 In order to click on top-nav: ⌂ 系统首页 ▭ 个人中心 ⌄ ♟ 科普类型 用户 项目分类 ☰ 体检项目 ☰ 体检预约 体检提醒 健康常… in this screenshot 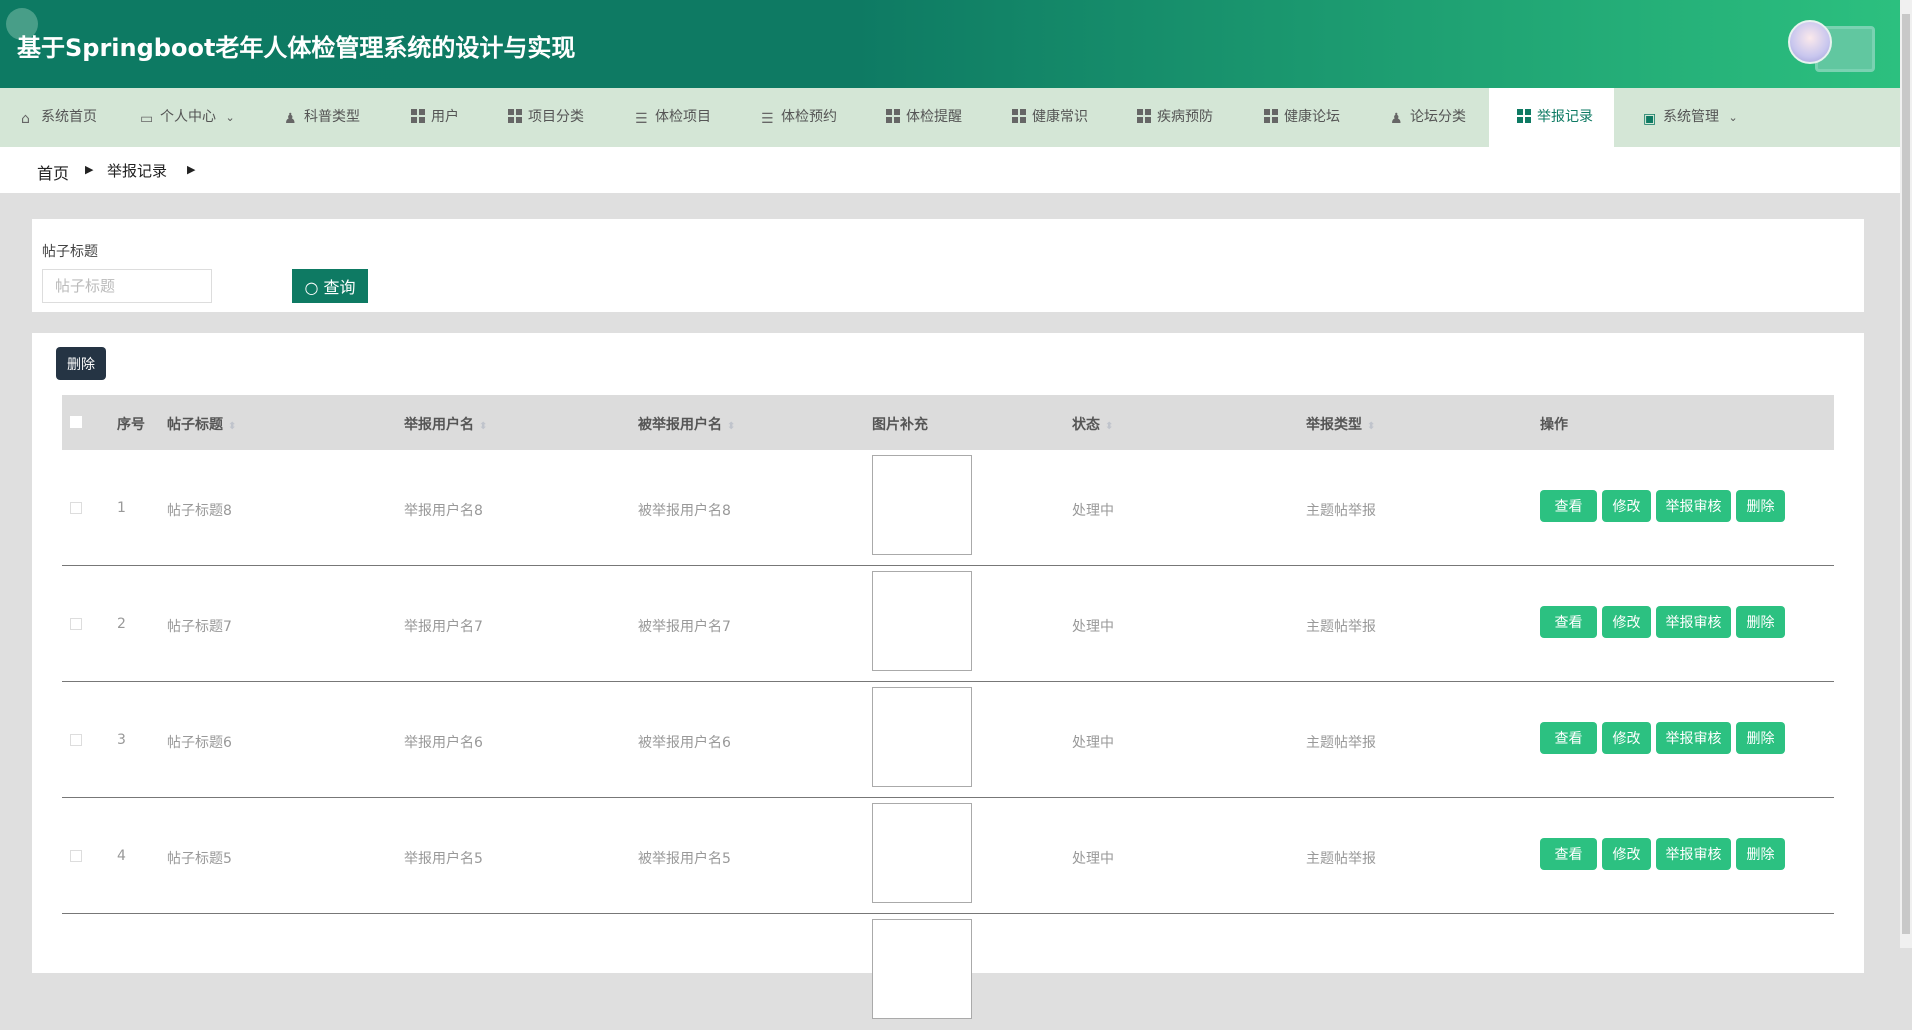, I will do `click(950, 117)`.